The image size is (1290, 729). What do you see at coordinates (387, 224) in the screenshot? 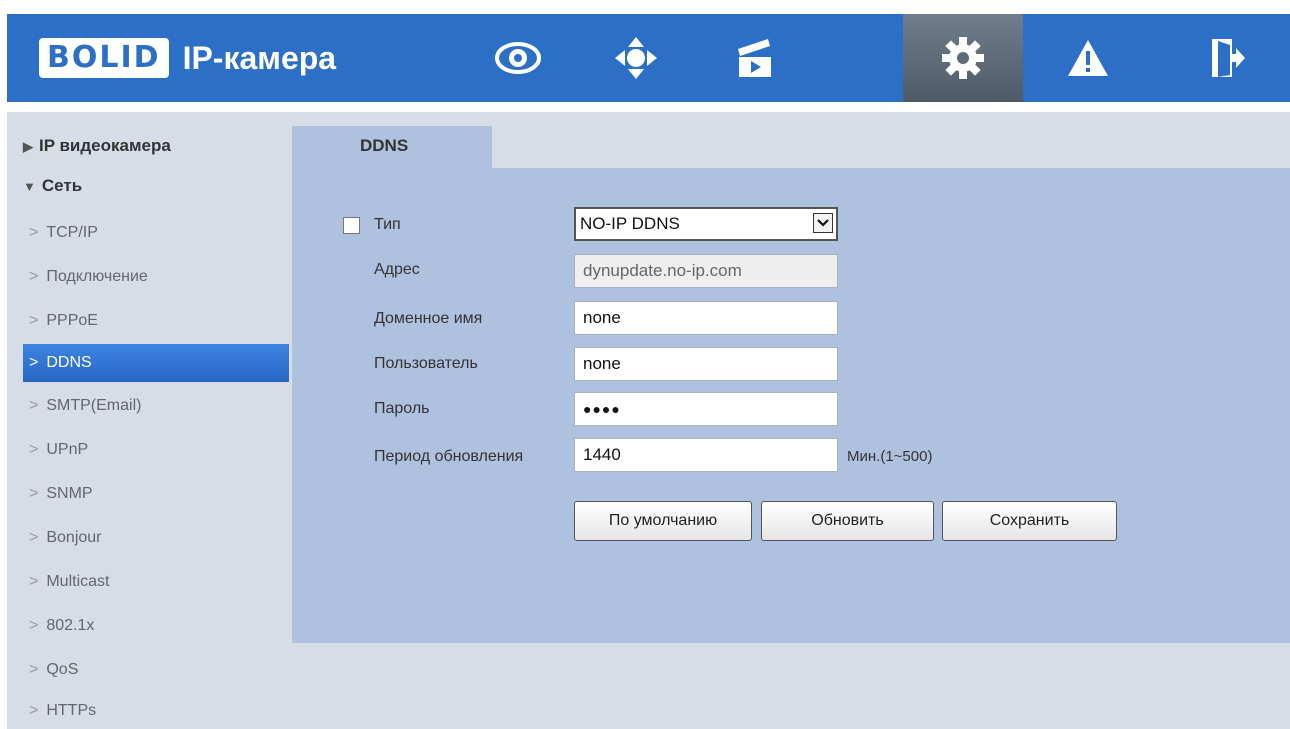
I see `type-label: Тип` at bounding box center [387, 224].